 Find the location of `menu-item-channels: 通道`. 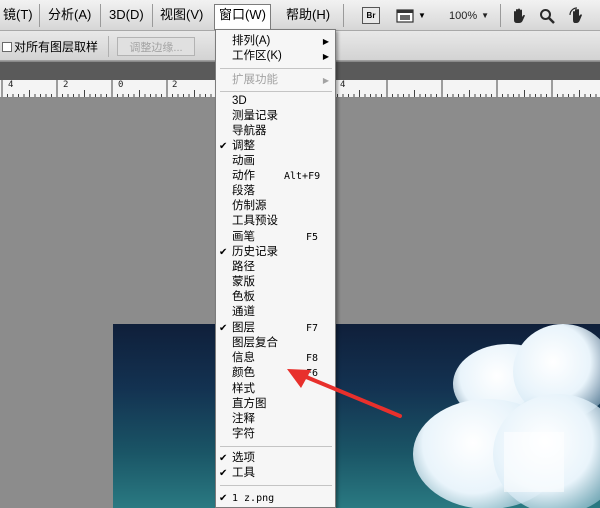

menu-item-channels: 通道 is located at coordinates (275, 312).